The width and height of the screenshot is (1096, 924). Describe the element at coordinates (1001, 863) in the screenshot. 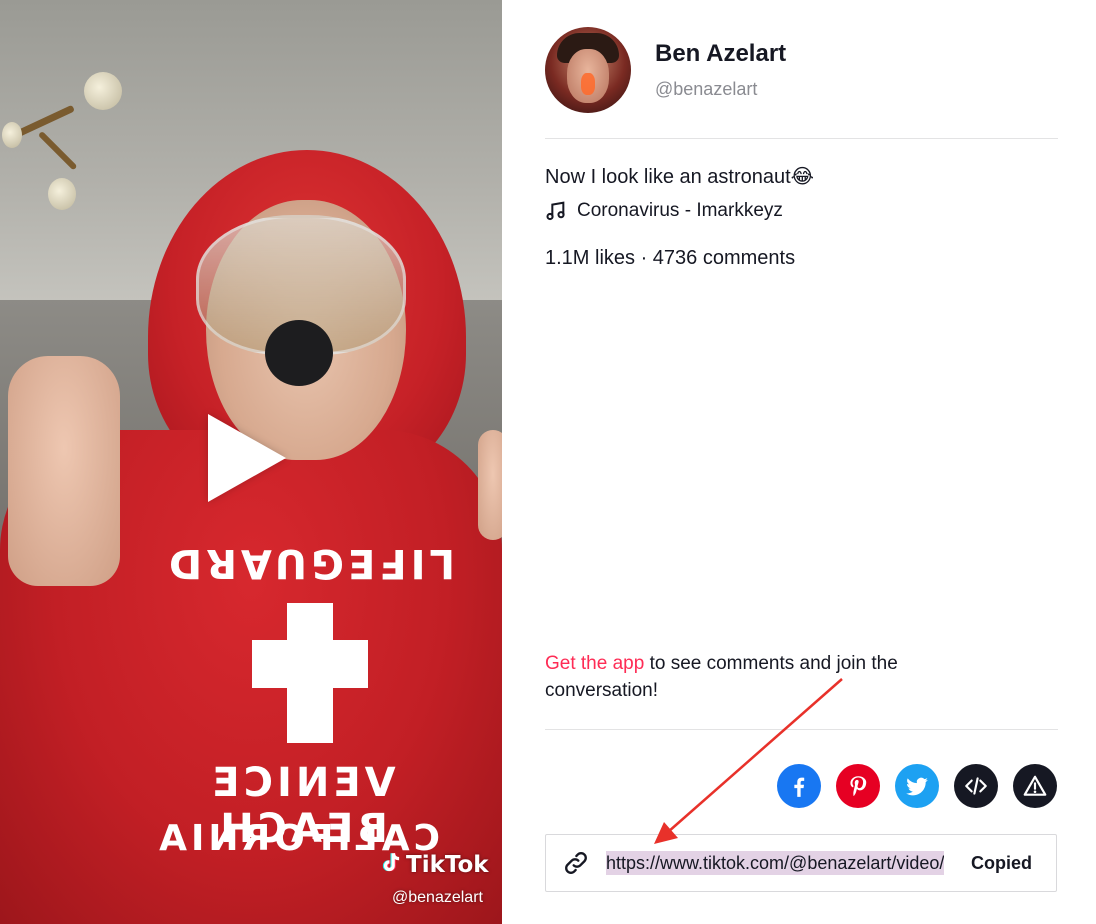

I see `copy-link-button: Copied` at that location.